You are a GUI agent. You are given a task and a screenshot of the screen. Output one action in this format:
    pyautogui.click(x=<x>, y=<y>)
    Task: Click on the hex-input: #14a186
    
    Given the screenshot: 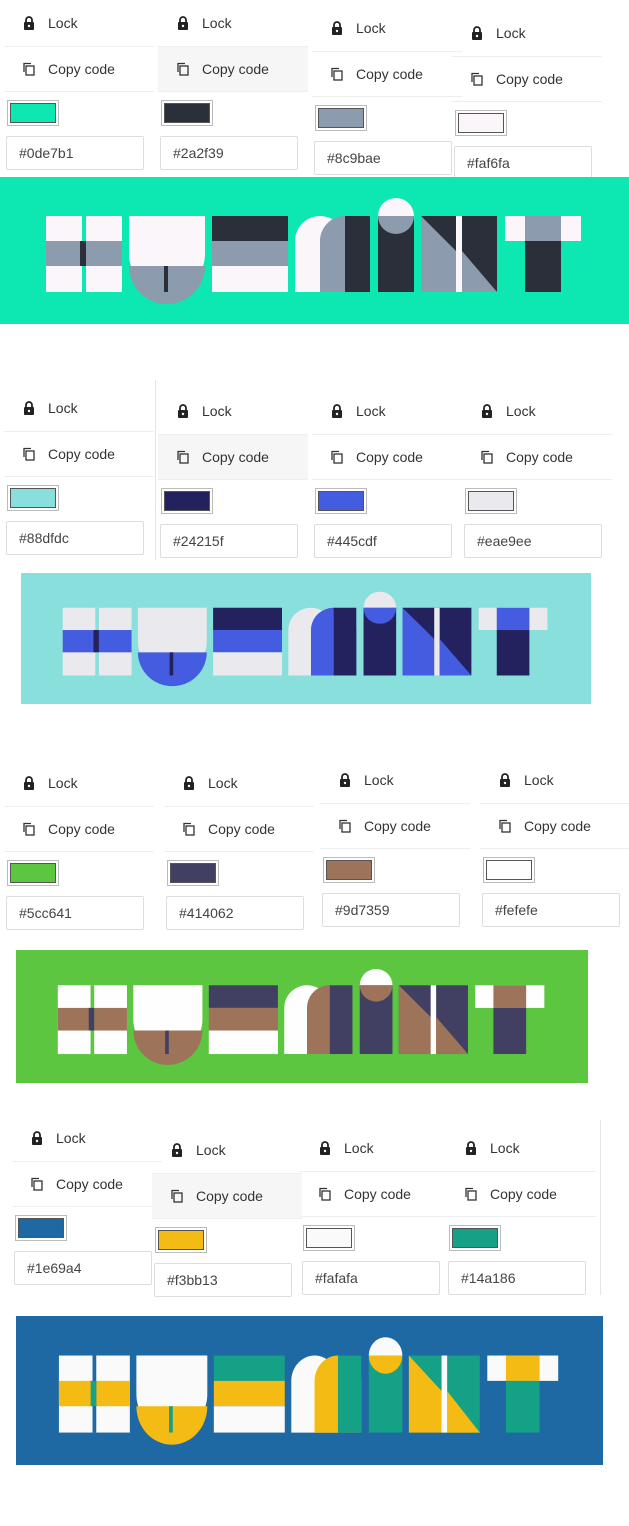 What is the action you would take?
    pyautogui.click(x=517, y=1278)
    